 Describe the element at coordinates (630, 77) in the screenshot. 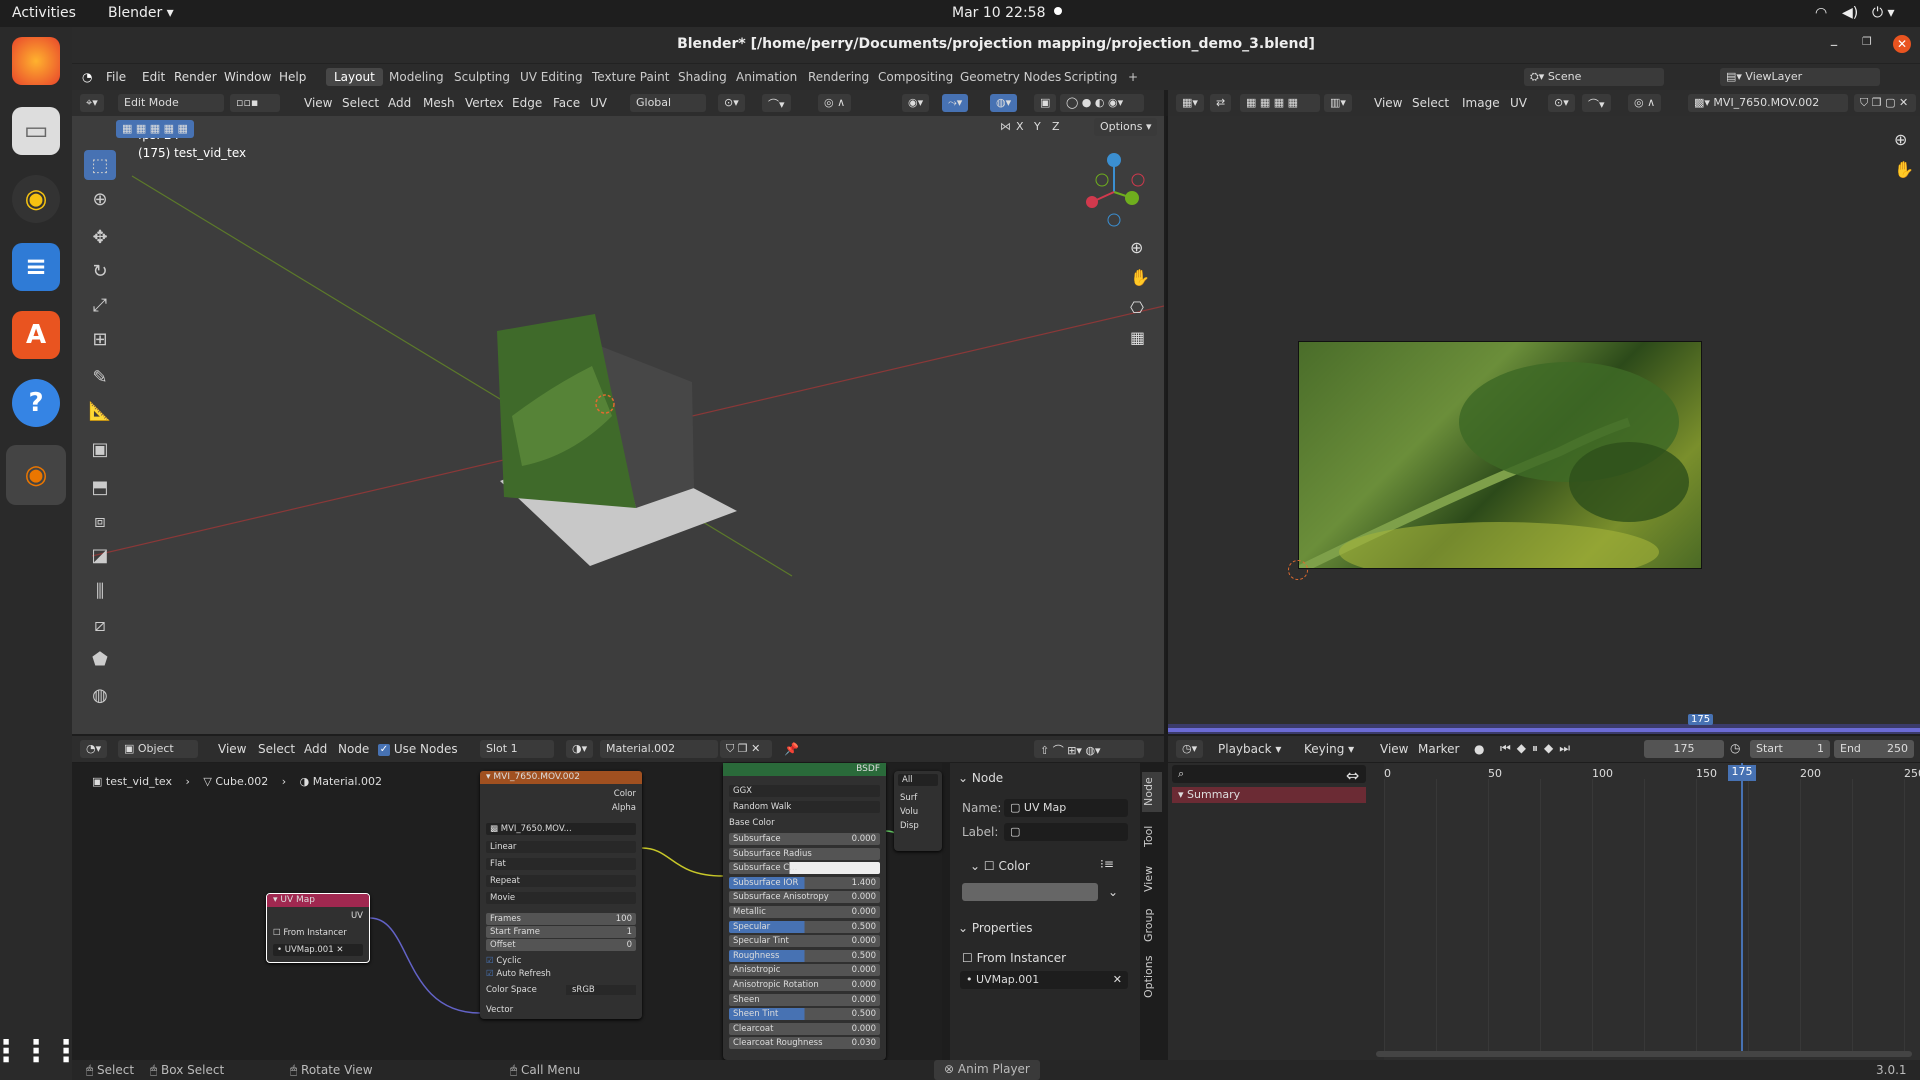

I see `tab-texture-paint: Texture Paint` at that location.